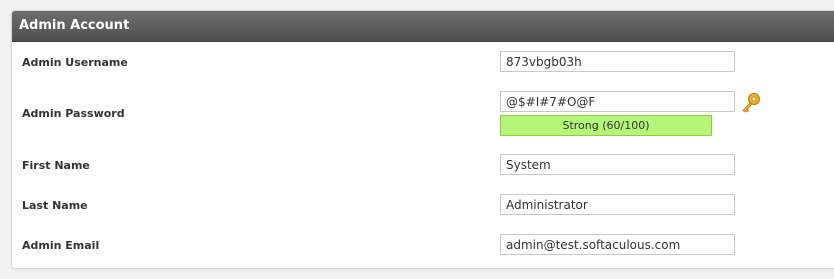  What do you see at coordinates (617, 204) in the screenshot?
I see `last-name-input` at bounding box center [617, 204].